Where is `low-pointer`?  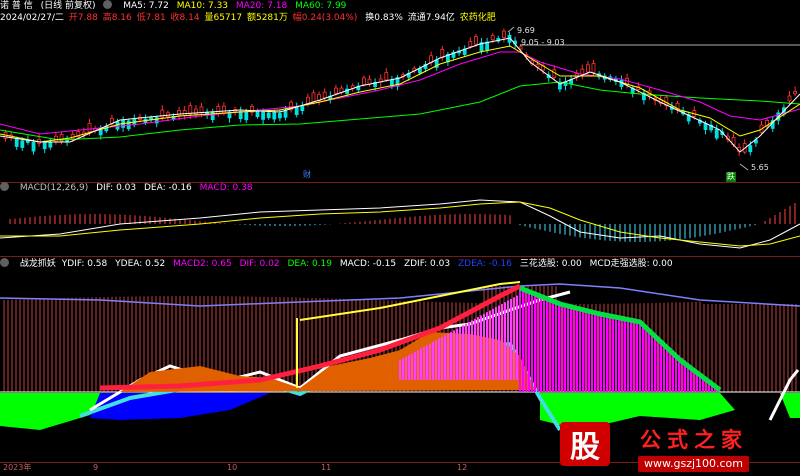
low-pointer is located at coordinates (744, 167).